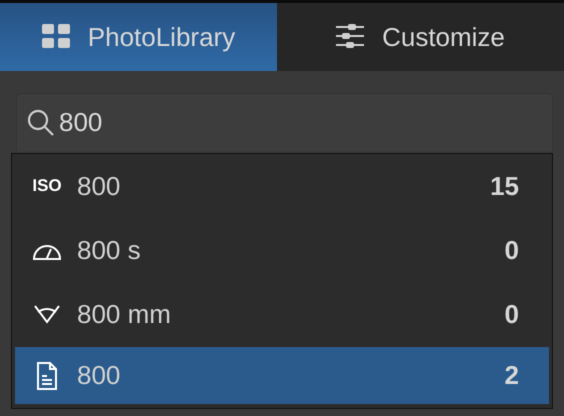 This screenshot has width=564, height=416. What do you see at coordinates (351, 37) in the screenshot?
I see `sliders-icon` at bounding box center [351, 37].